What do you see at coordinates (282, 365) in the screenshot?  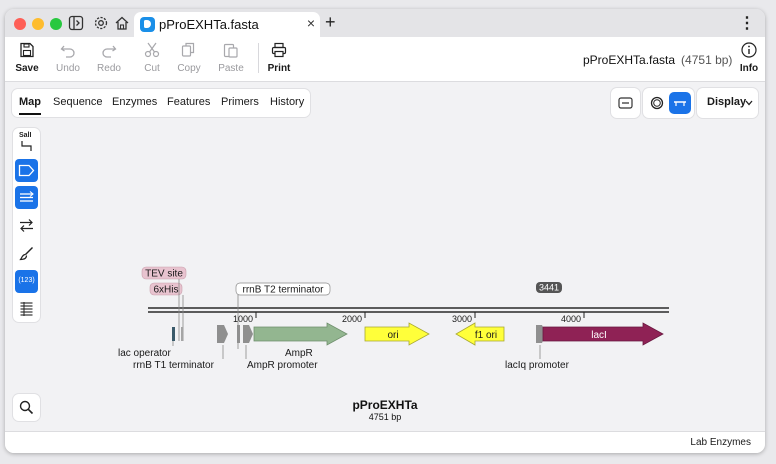 I see `ampr-promoter-label: AmpR promoter` at bounding box center [282, 365].